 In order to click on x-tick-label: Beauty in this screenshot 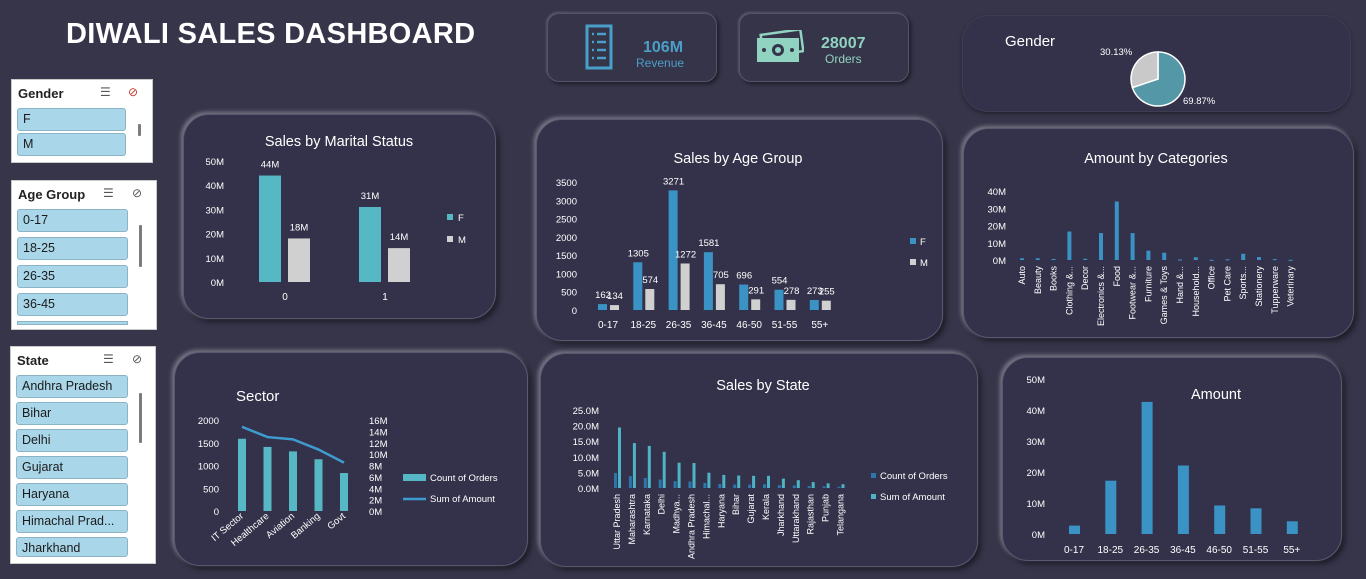, I will do `click(1038, 280)`.